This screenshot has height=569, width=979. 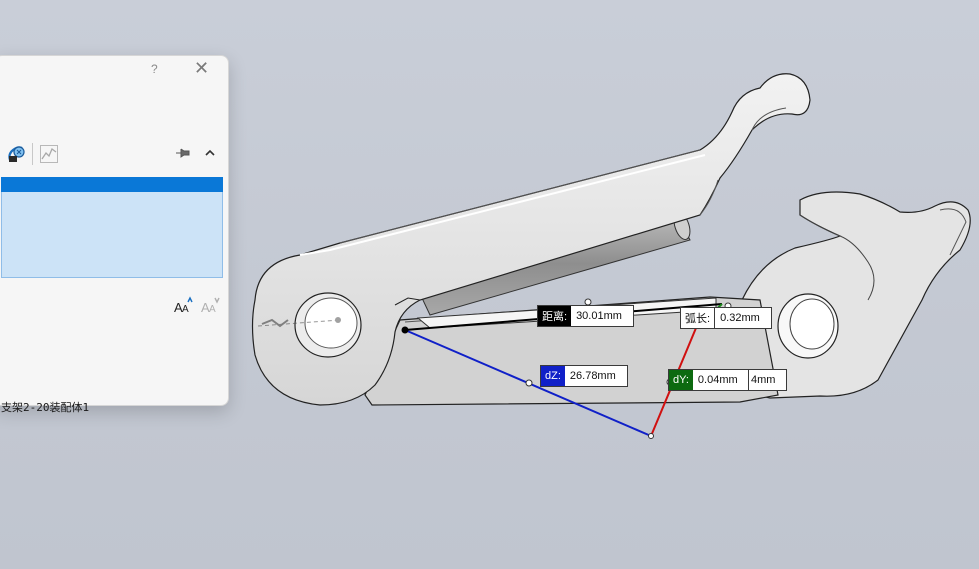 What do you see at coordinates (210, 153) in the screenshot?
I see `chevron-up-icon` at bounding box center [210, 153].